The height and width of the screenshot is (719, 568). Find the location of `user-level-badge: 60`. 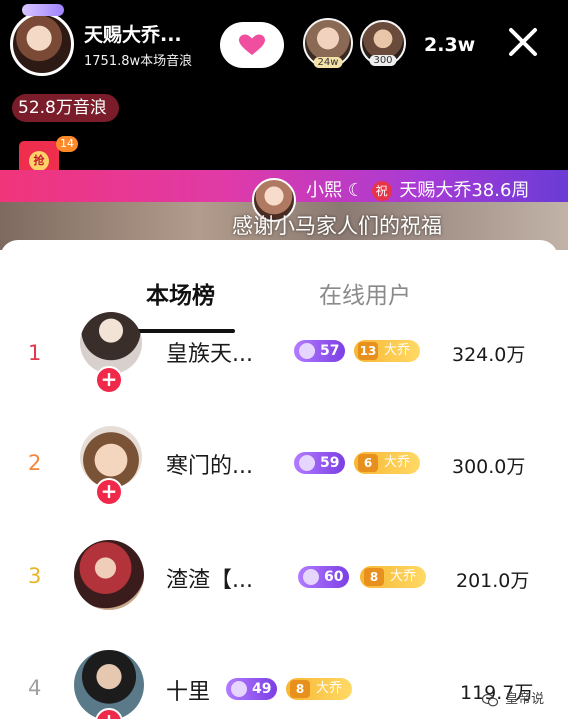

user-level-badge: 60 is located at coordinates (324, 577).